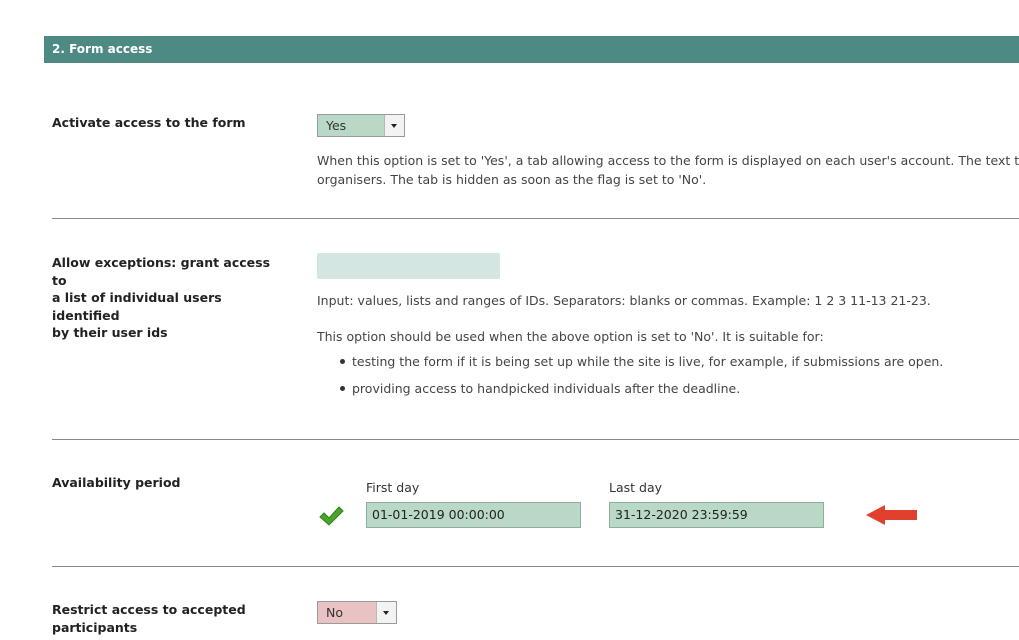 The width and height of the screenshot is (1019, 640). I want to click on exceptions-label-line2: a list of individual users identified, so click(137, 306).